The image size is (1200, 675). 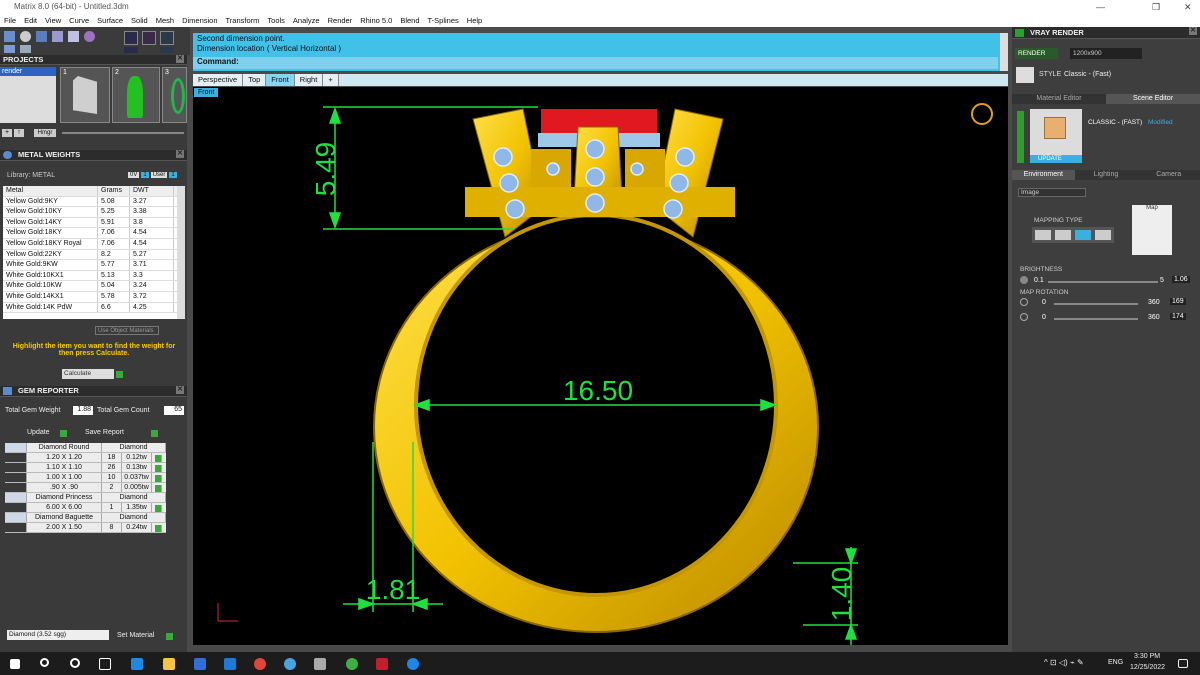 What do you see at coordinates (38, 432) in the screenshot?
I see `update-report-button: Update` at bounding box center [38, 432].